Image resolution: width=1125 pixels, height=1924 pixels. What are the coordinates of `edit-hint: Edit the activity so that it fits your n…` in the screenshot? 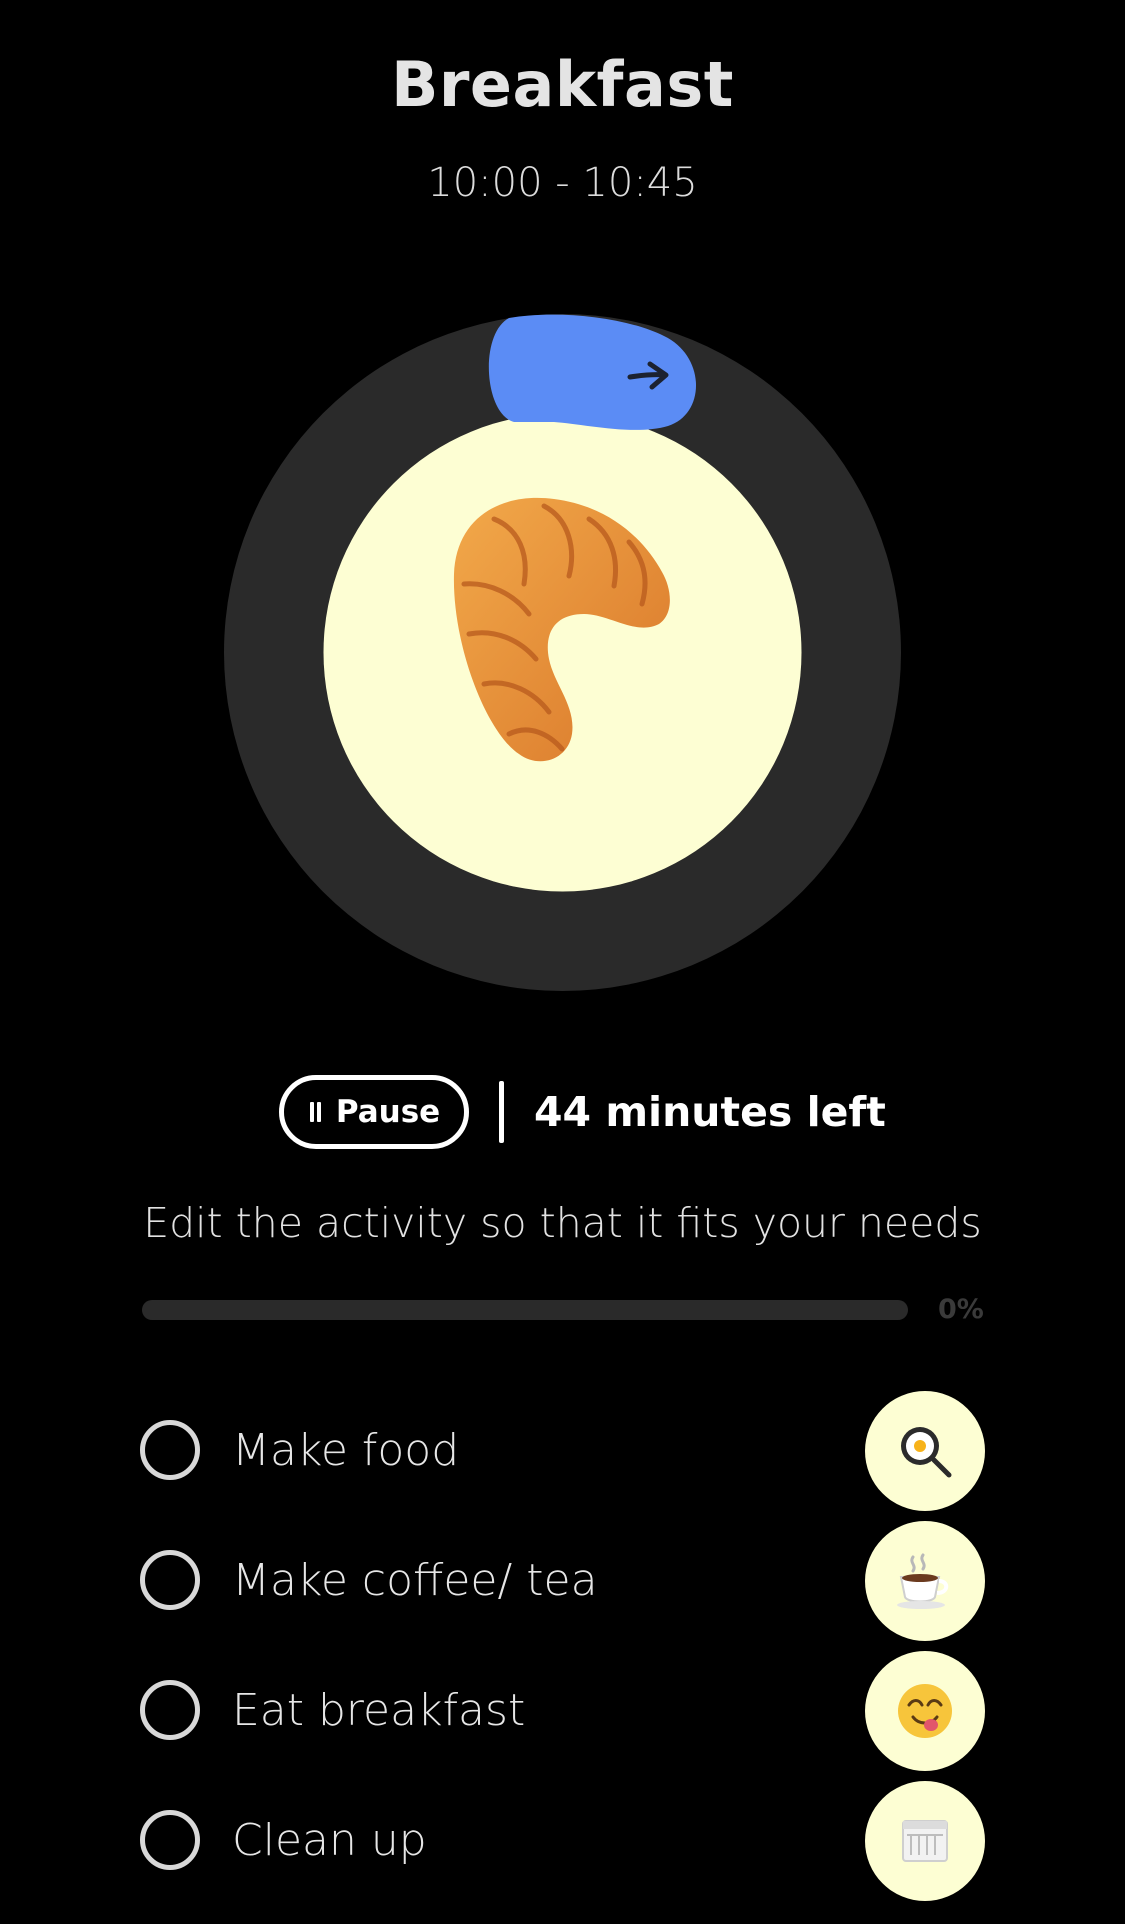 It's located at (562, 1223).